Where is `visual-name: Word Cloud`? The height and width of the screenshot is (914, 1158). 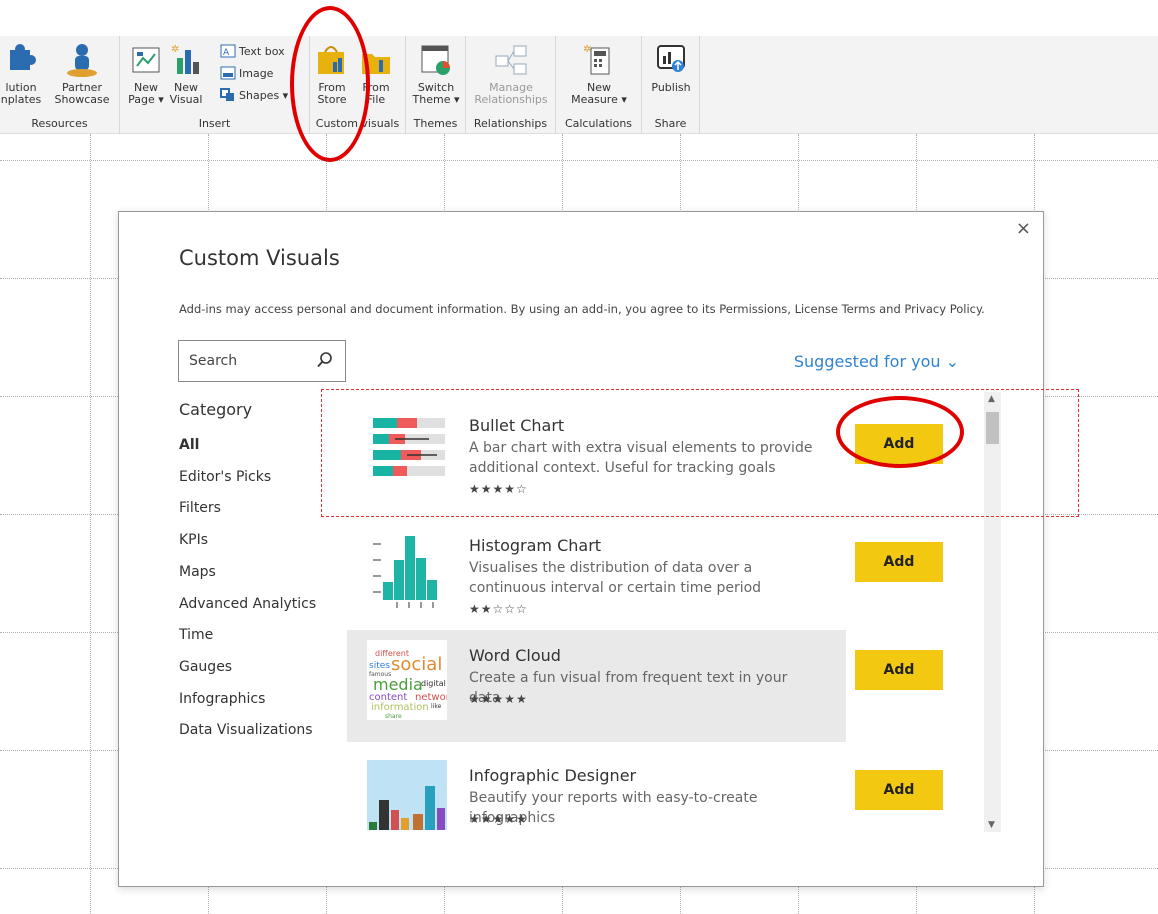
visual-name: Word Cloud is located at coordinates (515, 655).